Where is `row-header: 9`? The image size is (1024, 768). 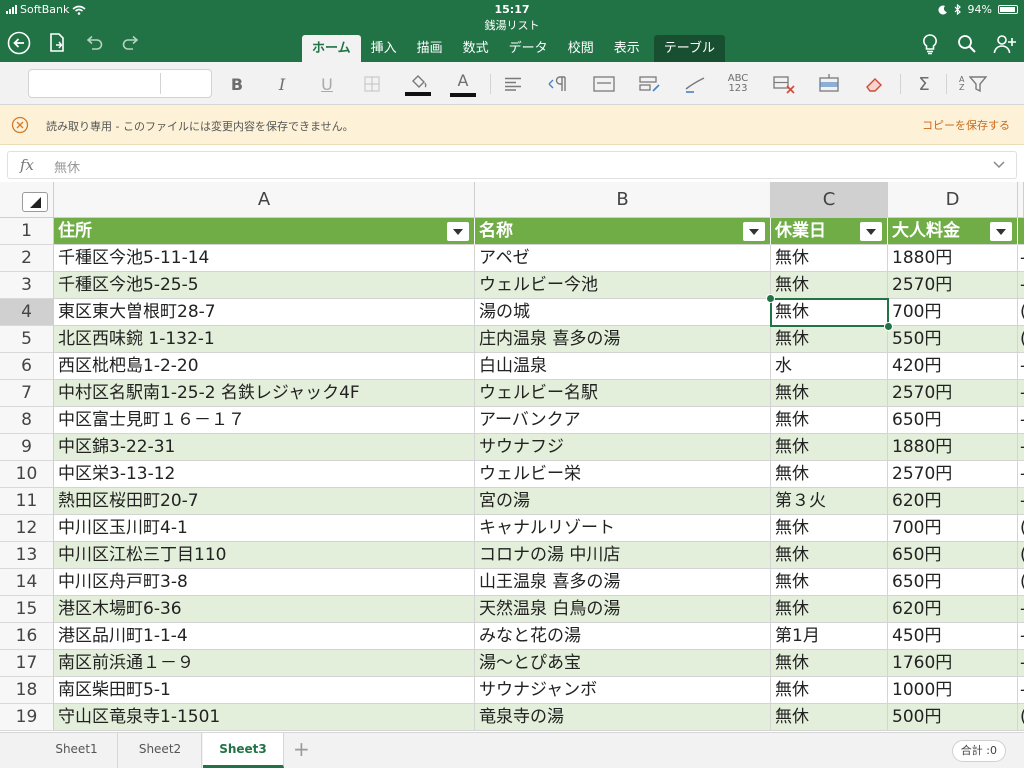
row-header: 9 is located at coordinates (27, 447).